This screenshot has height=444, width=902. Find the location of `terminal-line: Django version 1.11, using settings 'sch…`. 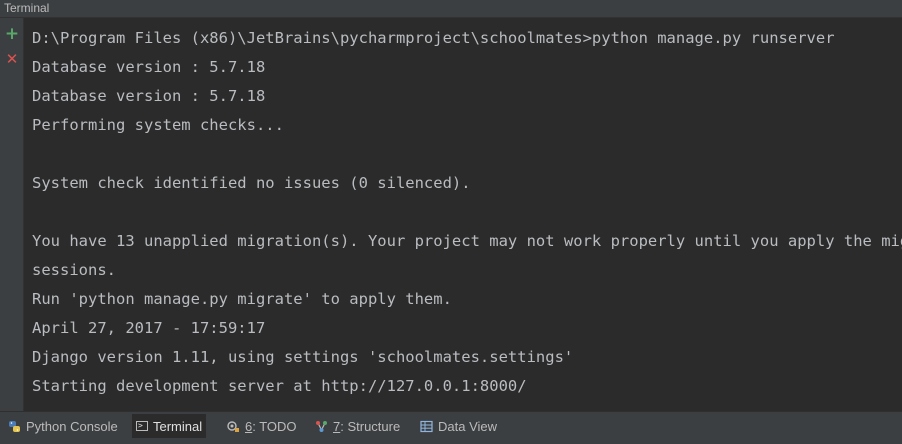

terminal-line: Django version 1.11, using settings 'sch… is located at coordinates (303, 357).